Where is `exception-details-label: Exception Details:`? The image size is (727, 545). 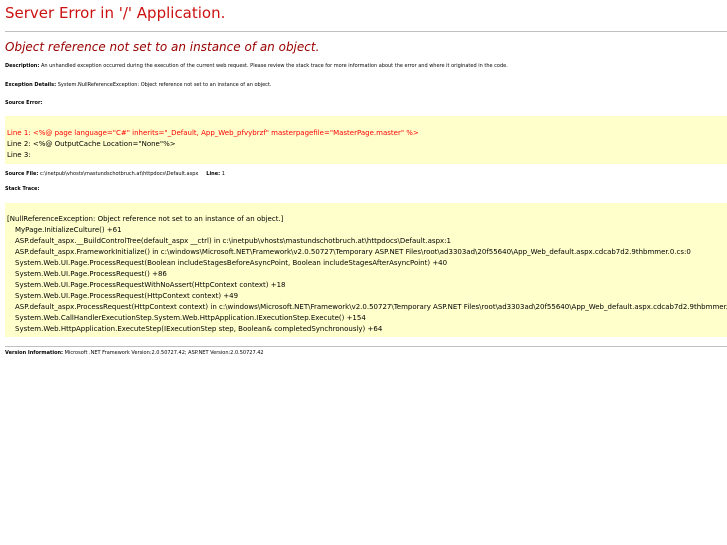 exception-details-label: Exception Details: is located at coordinates (31, 85).